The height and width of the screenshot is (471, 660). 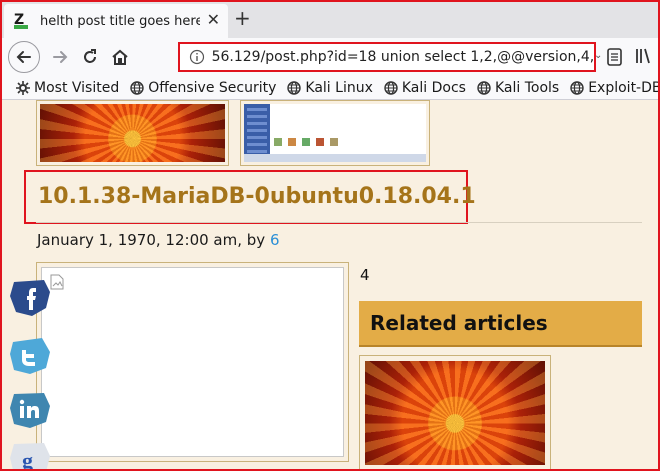 I want to click on gear-icon, so click(x=23, y=87).